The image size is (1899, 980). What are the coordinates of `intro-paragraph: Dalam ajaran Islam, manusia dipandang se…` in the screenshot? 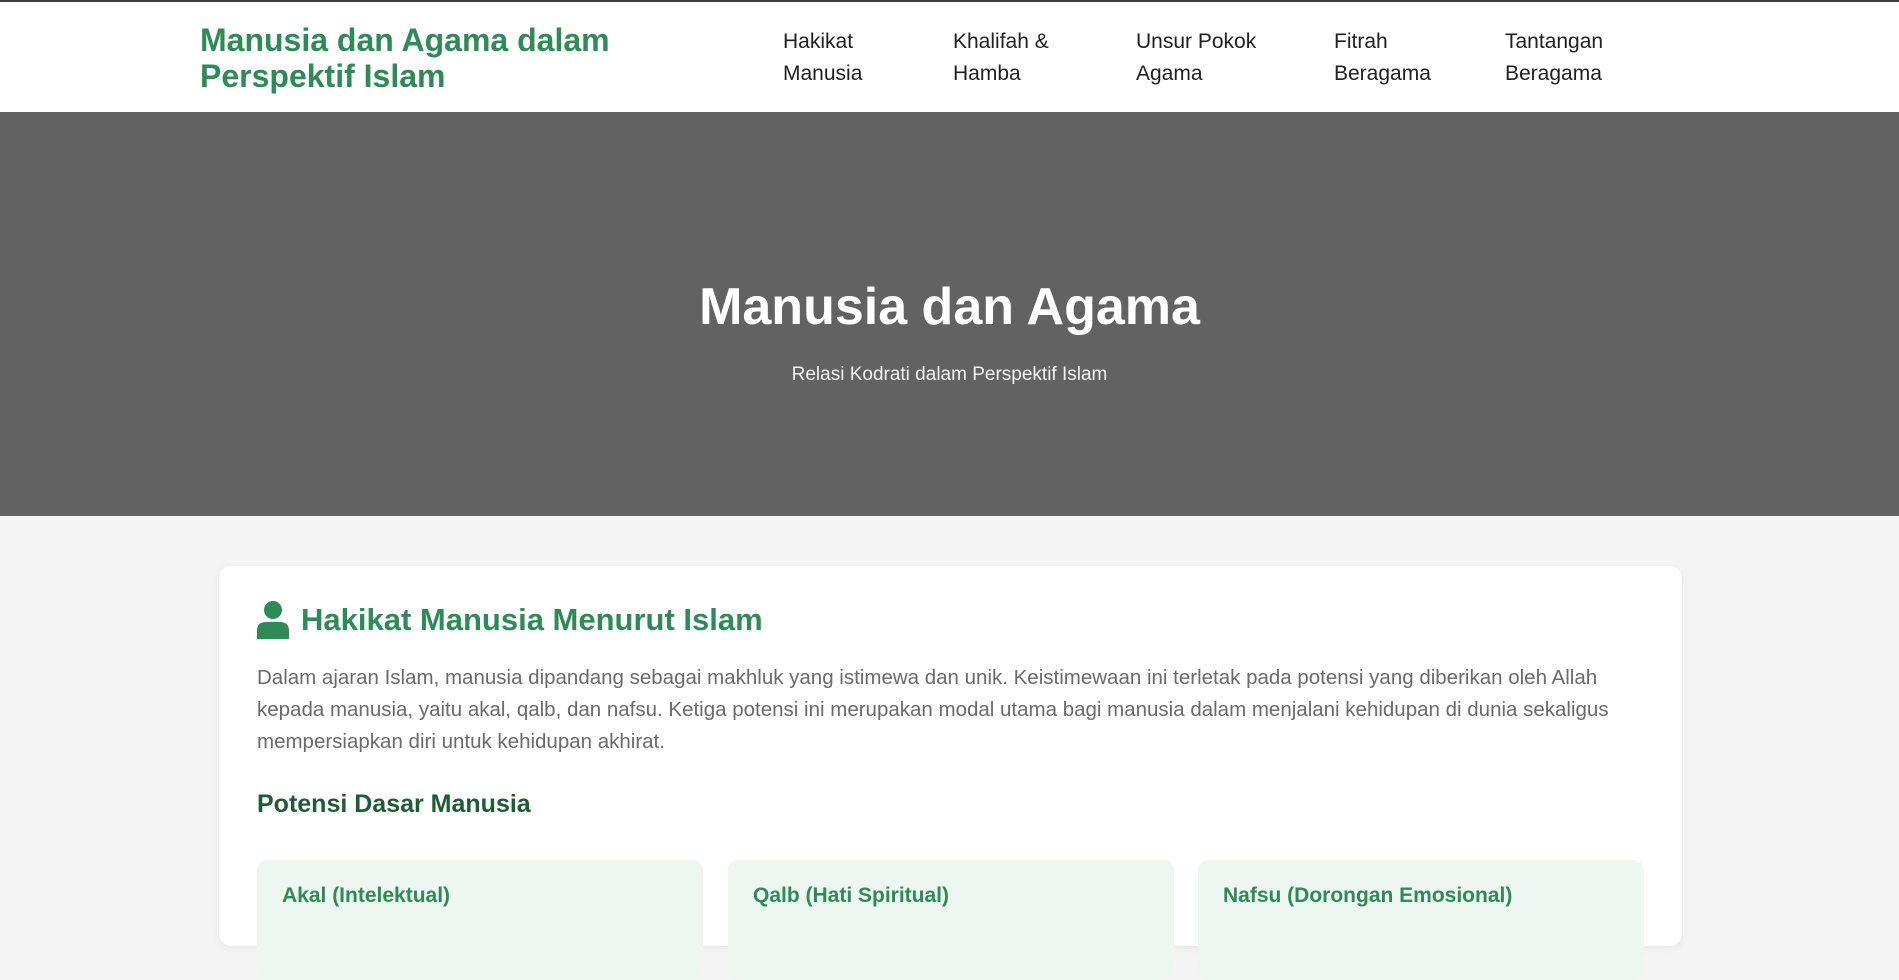 It's located at (933, 709).